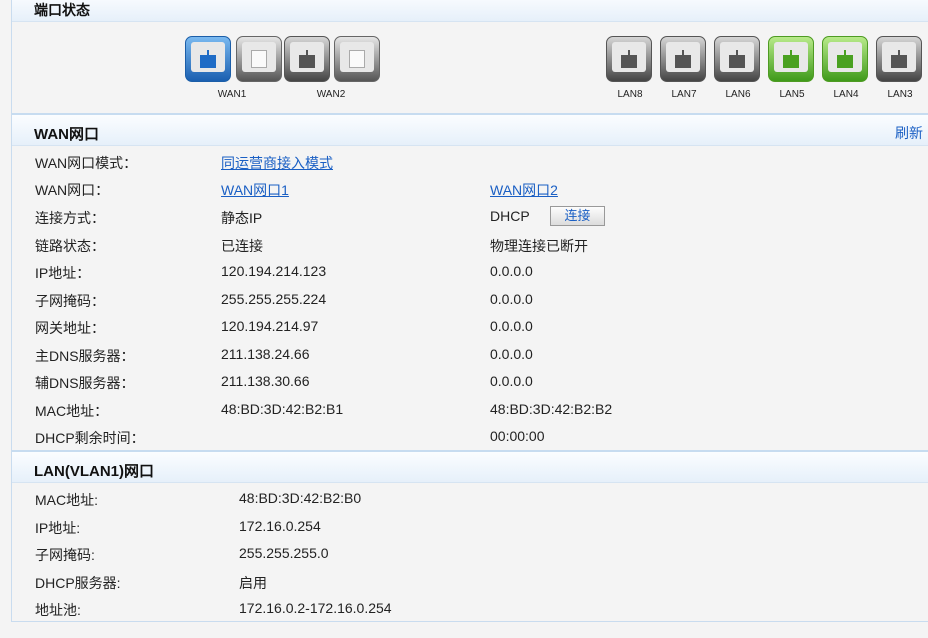  I want to click on lan-section-header: LAN(VLAN1)网口, so click(470, 466).